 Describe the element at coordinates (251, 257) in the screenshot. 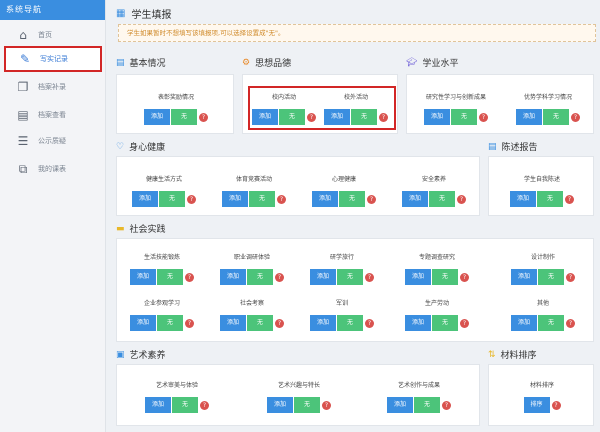

I see `cell-label: 职业调研体验` at that location.